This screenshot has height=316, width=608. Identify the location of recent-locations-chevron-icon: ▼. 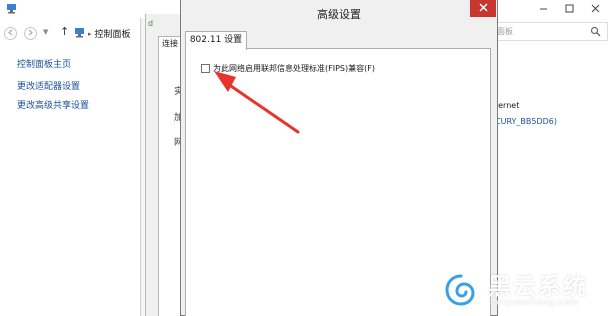
(45, 32).